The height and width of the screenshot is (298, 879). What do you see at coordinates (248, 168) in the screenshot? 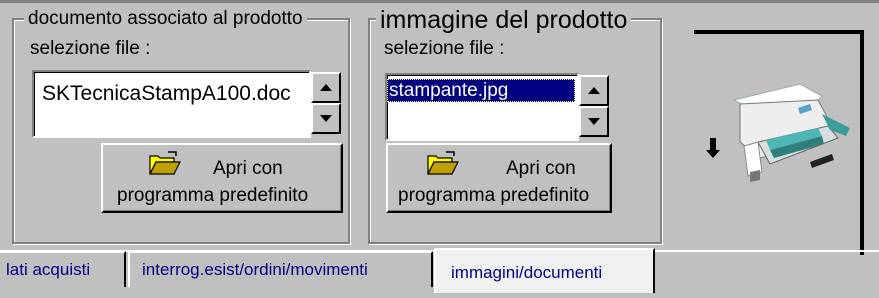
I see `document-open-button-line1: Apri con` at bounding box center [248, 168].